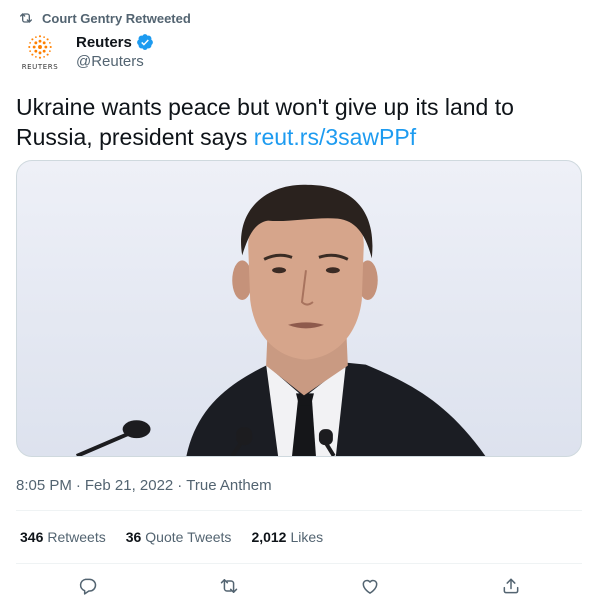 The image size is (598, 610). I want to click on avatar: REUTERS, so click(40, 58).